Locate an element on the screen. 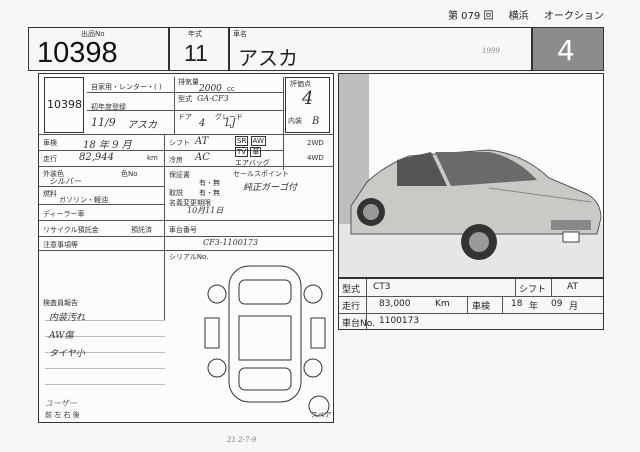  car-diagram is located at coordinates (267, 341).